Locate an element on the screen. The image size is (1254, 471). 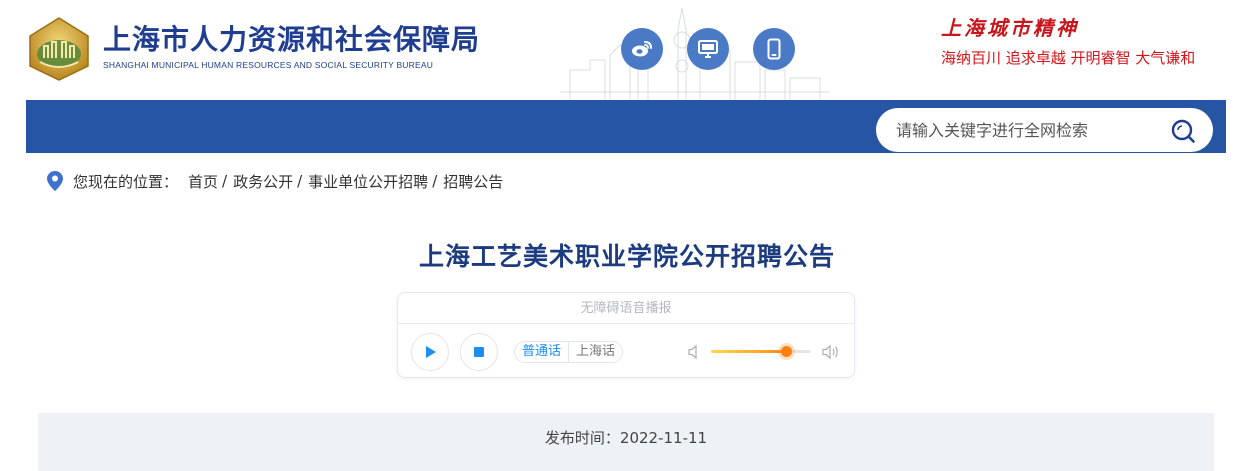
desktop-button is located at coordinates (708, 49).